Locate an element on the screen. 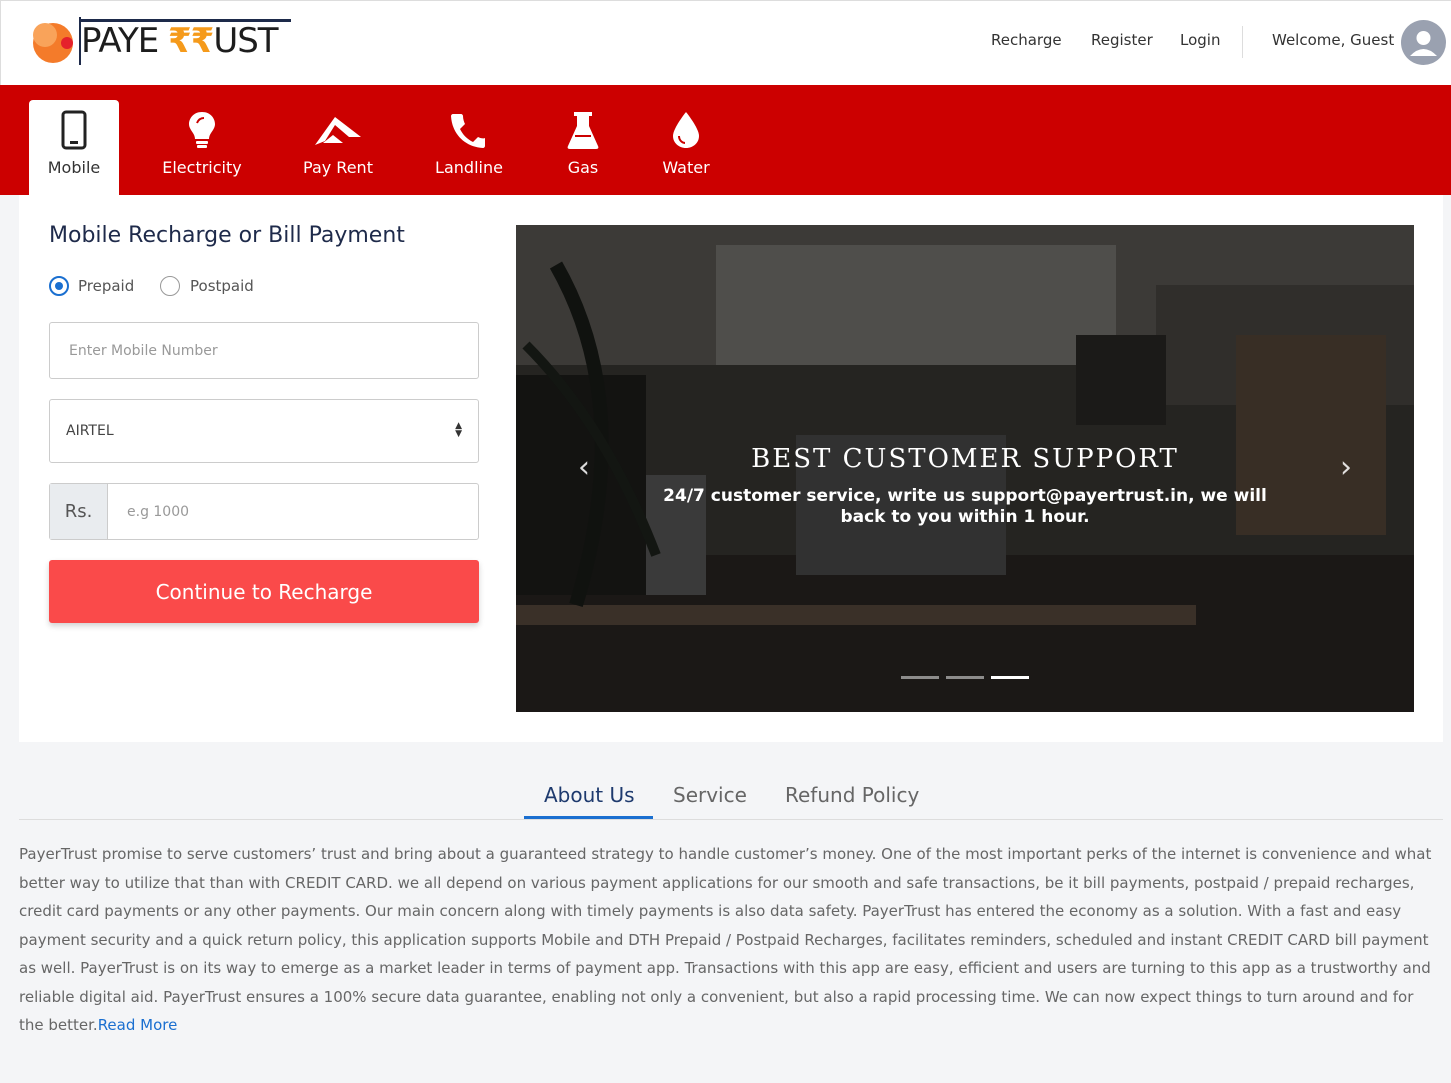  tab-refund-policy: Refund Policy is located at coordinates (852, 795).